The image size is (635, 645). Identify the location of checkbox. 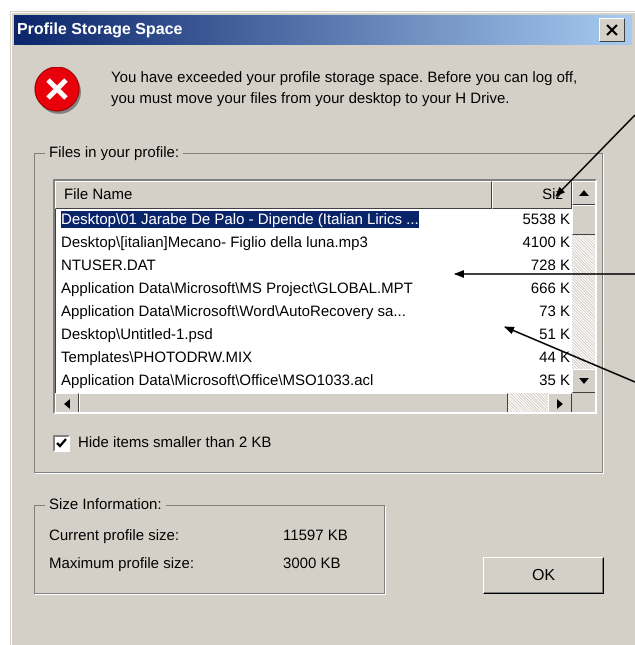
(61, 443).